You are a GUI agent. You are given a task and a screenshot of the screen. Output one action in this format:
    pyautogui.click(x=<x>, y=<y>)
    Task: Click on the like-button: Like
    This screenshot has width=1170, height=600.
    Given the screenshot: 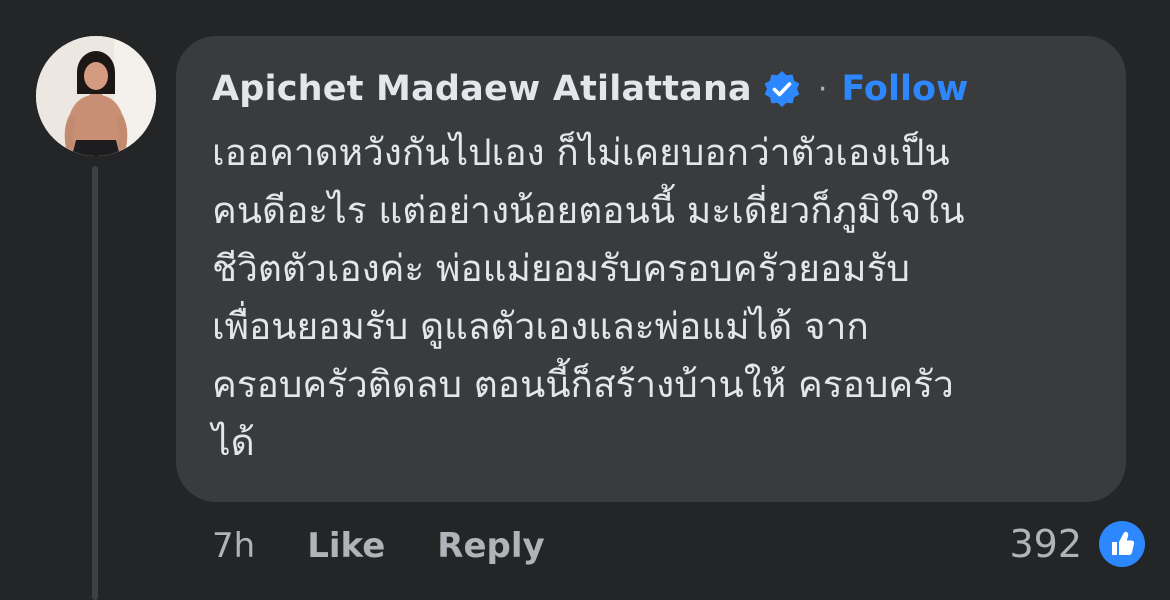 What is the action you would take?
    pyautogui.click(x=346, y=546)
    